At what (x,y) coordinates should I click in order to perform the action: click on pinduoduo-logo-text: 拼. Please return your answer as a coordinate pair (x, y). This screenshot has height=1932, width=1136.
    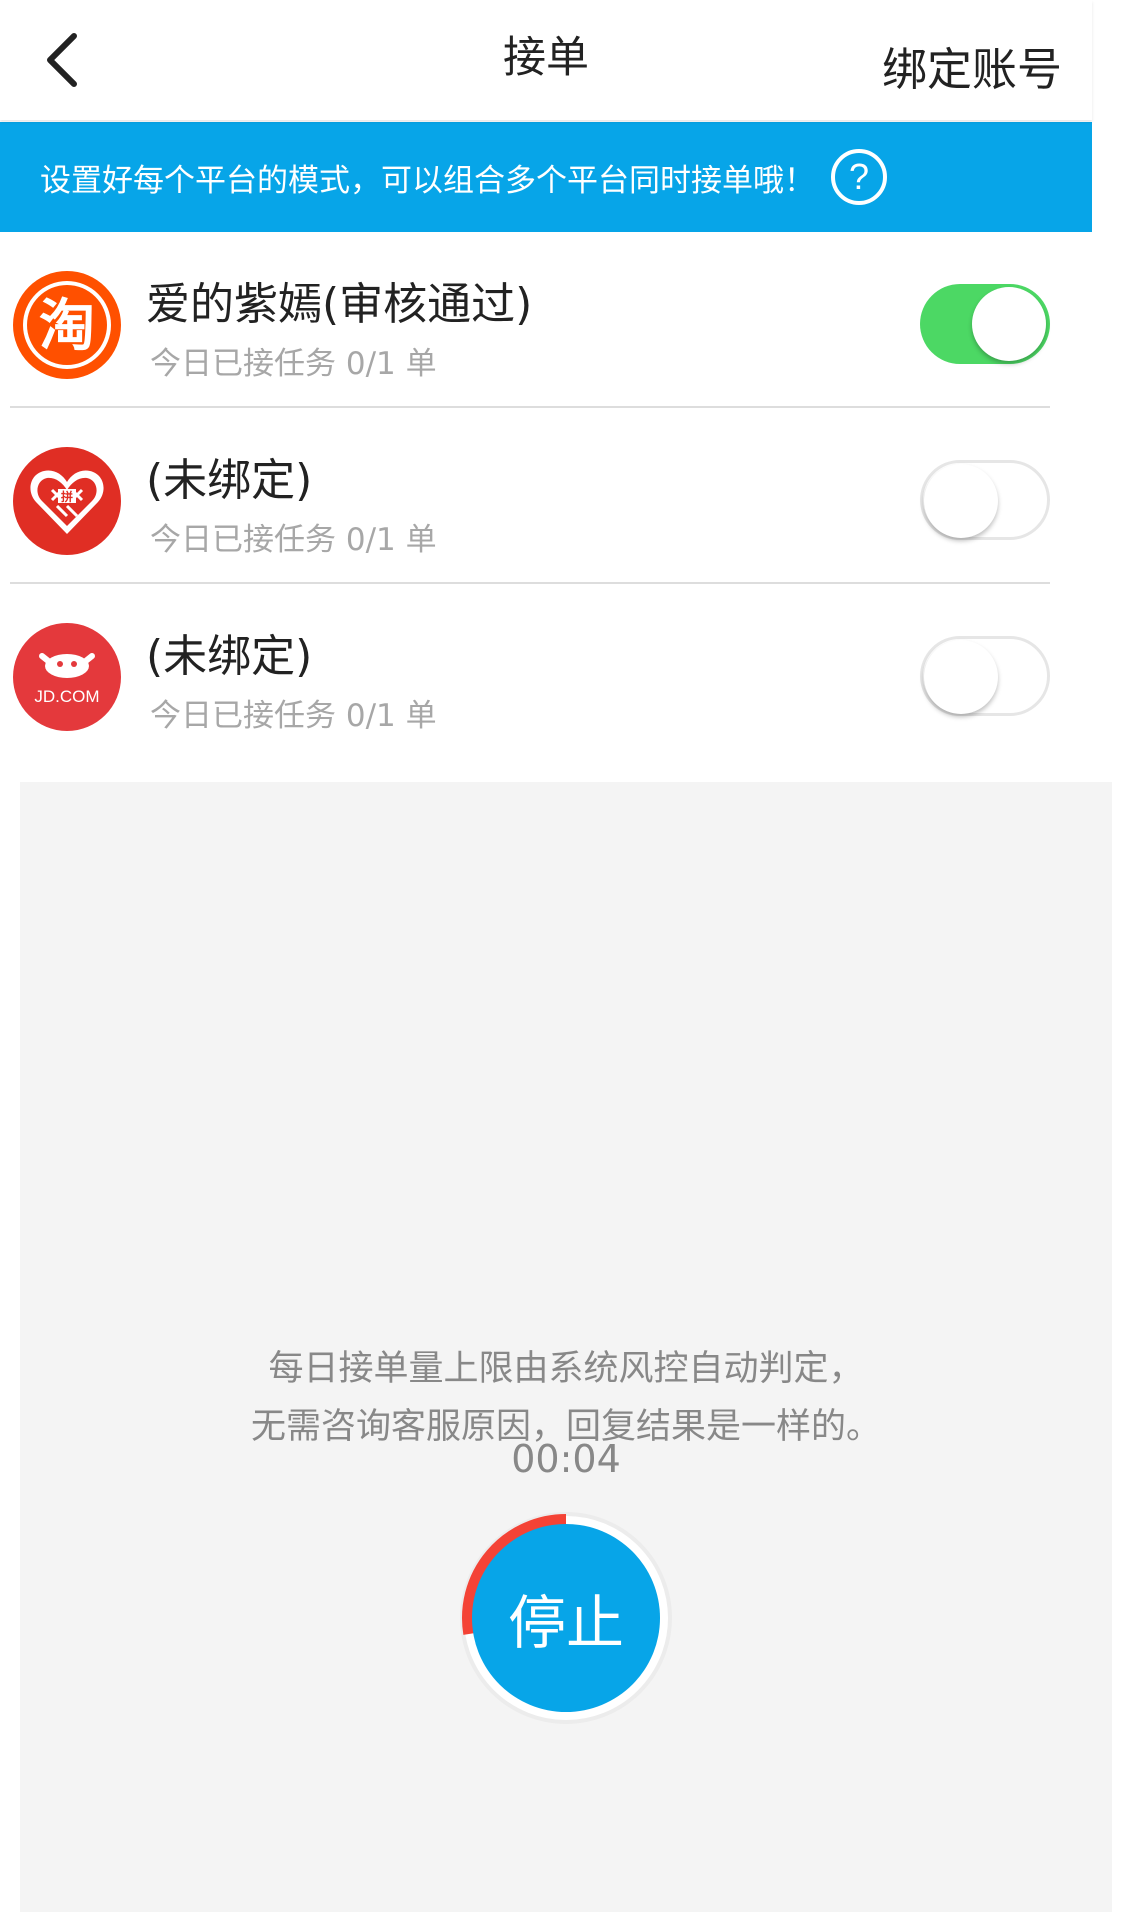
    Looking at the image, I should click on (67, 496).